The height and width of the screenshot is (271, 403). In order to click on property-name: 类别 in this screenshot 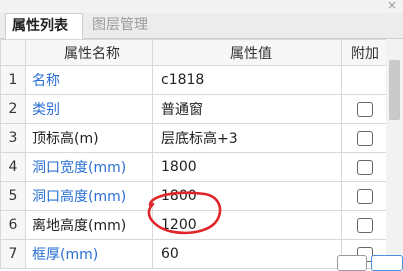, I will do `click(89, 109)`.